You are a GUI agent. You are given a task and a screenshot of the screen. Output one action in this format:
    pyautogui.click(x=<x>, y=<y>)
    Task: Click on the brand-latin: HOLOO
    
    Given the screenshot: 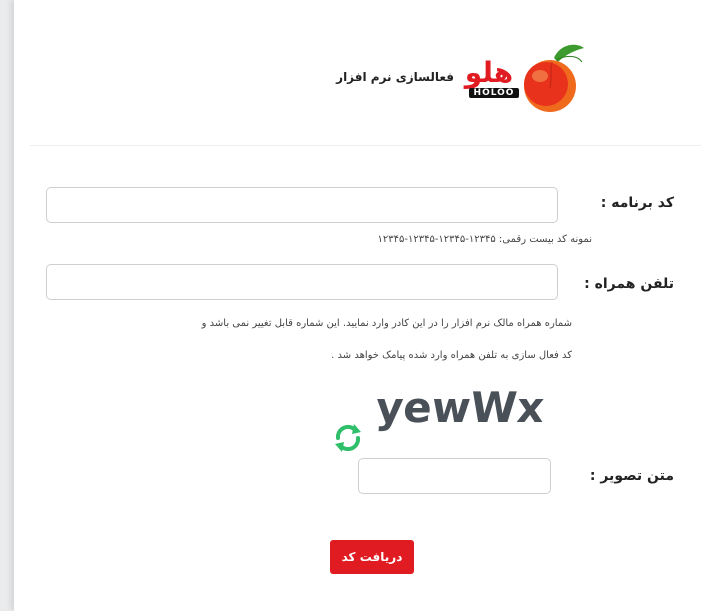 What is the action you would take?
    pyautogui.click(x=494, y=93)
    